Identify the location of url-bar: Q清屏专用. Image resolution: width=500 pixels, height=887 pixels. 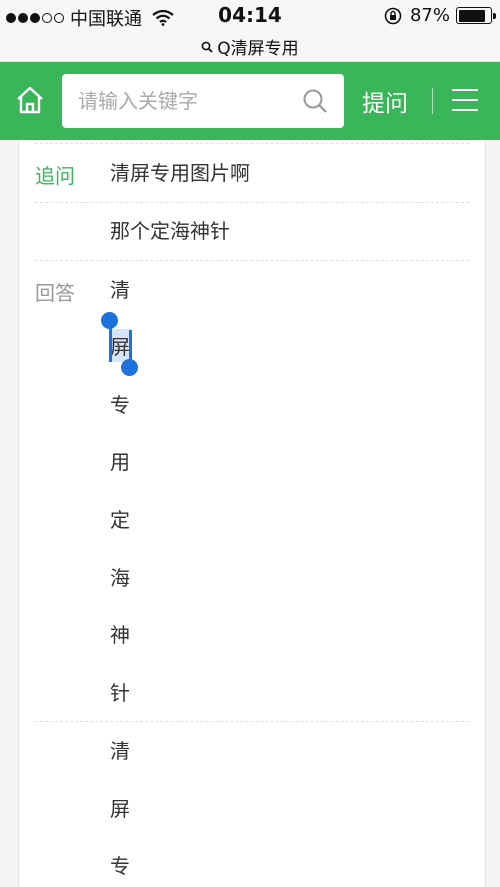
(250, 47).